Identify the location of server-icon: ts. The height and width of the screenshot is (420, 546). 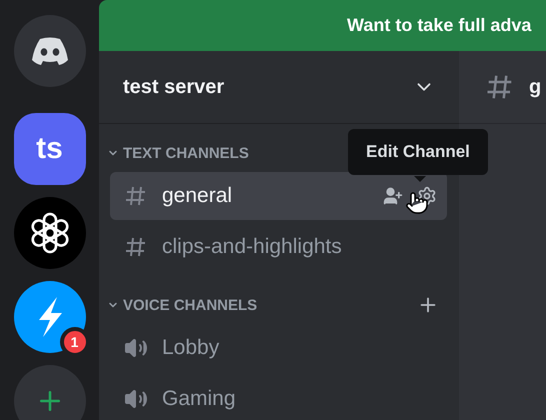
(50, 149).